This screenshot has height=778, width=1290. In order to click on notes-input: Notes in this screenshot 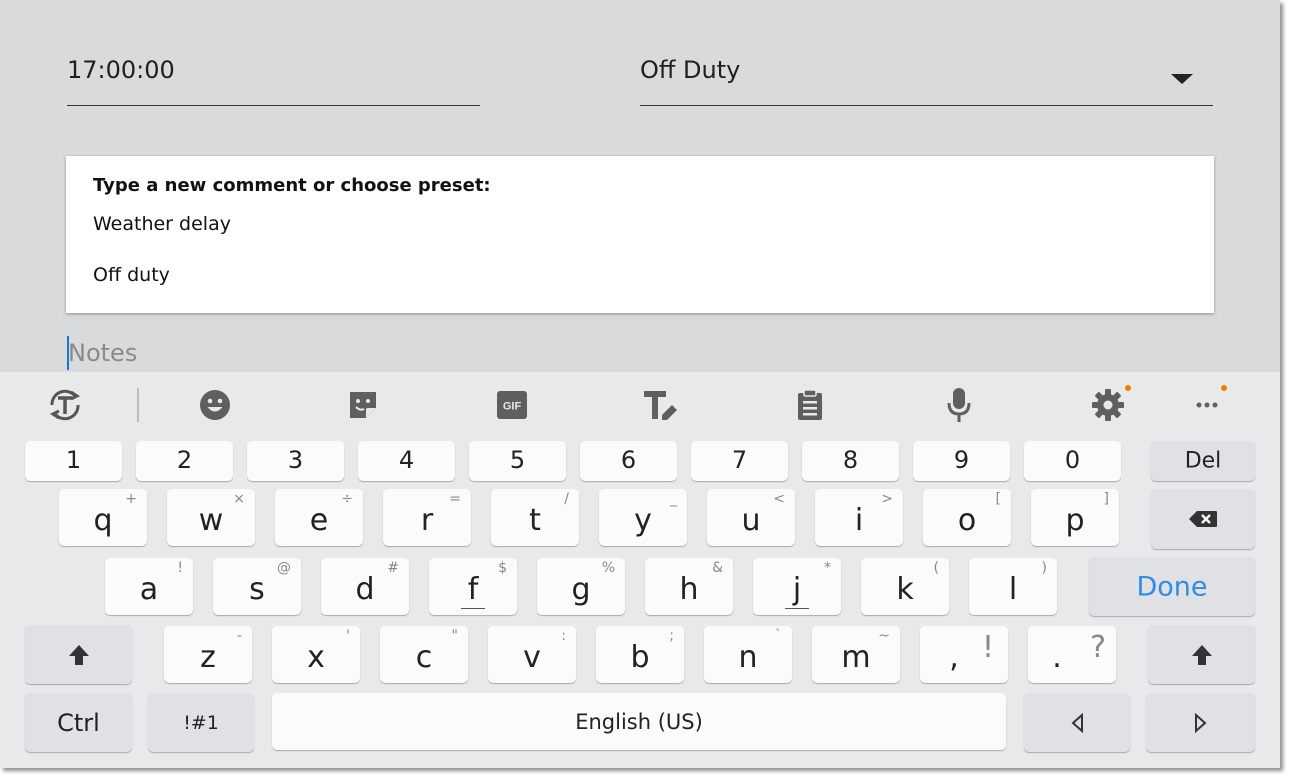, I will do `click(367, 353)`.